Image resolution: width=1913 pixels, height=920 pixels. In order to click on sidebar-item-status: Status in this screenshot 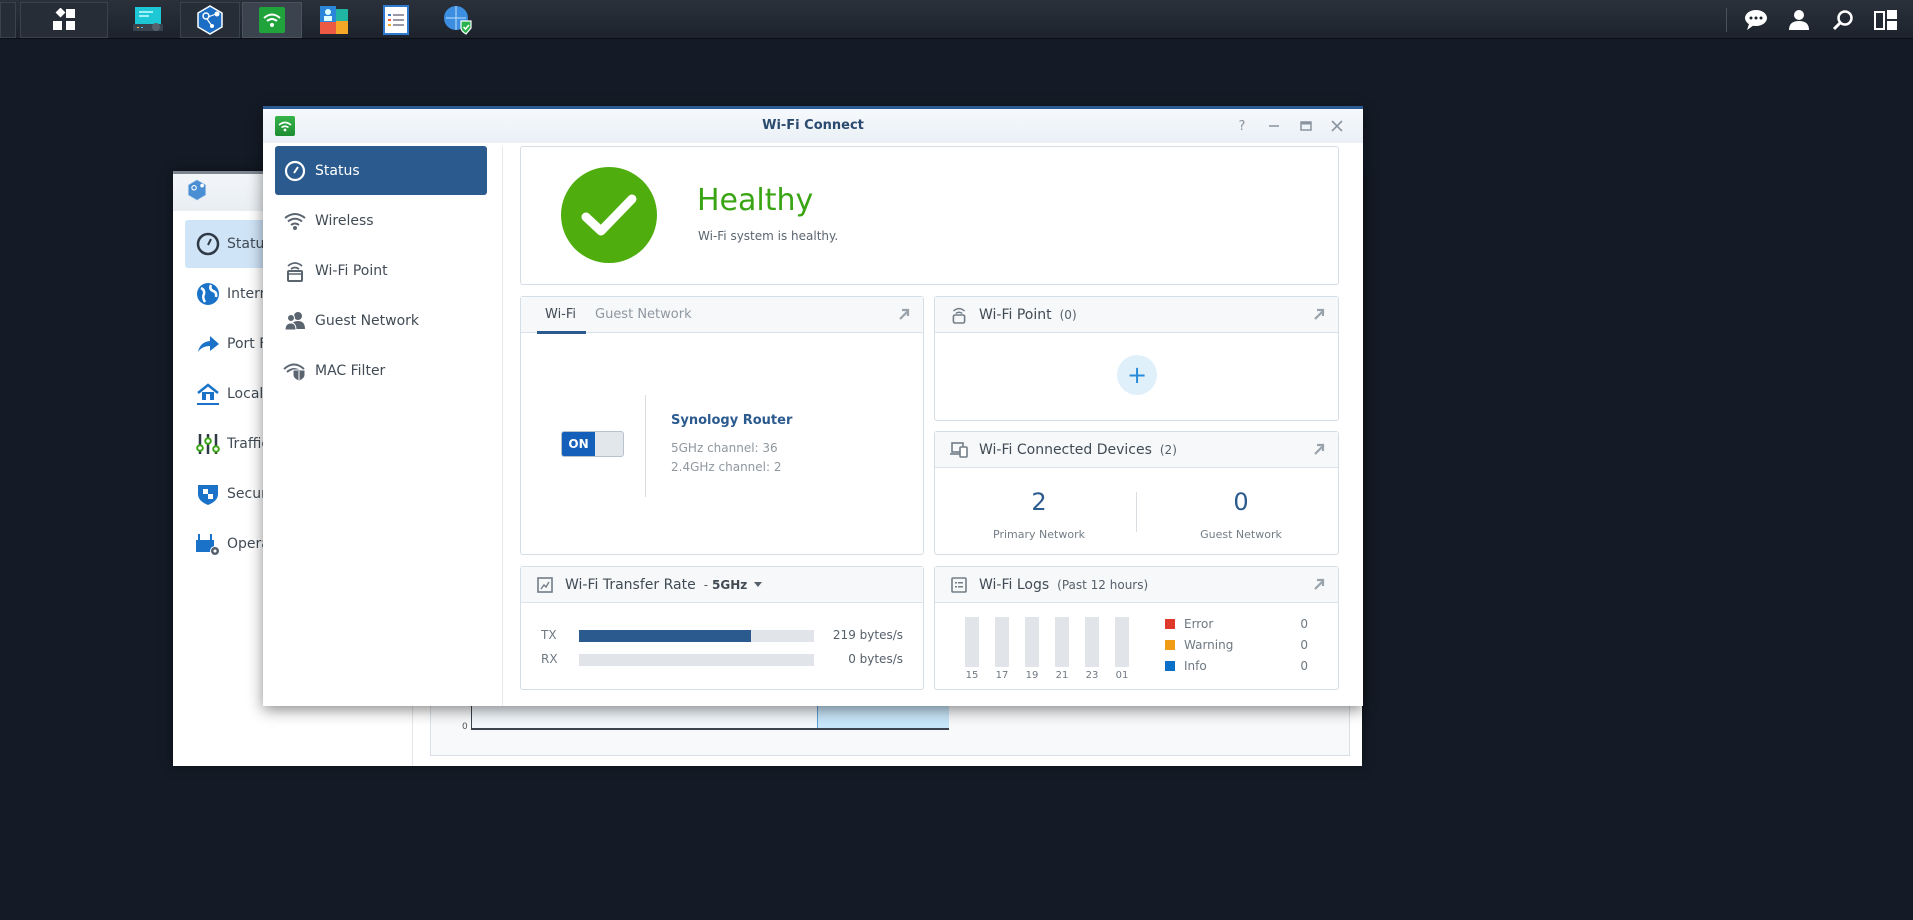, I will do `click(381, 170)`.